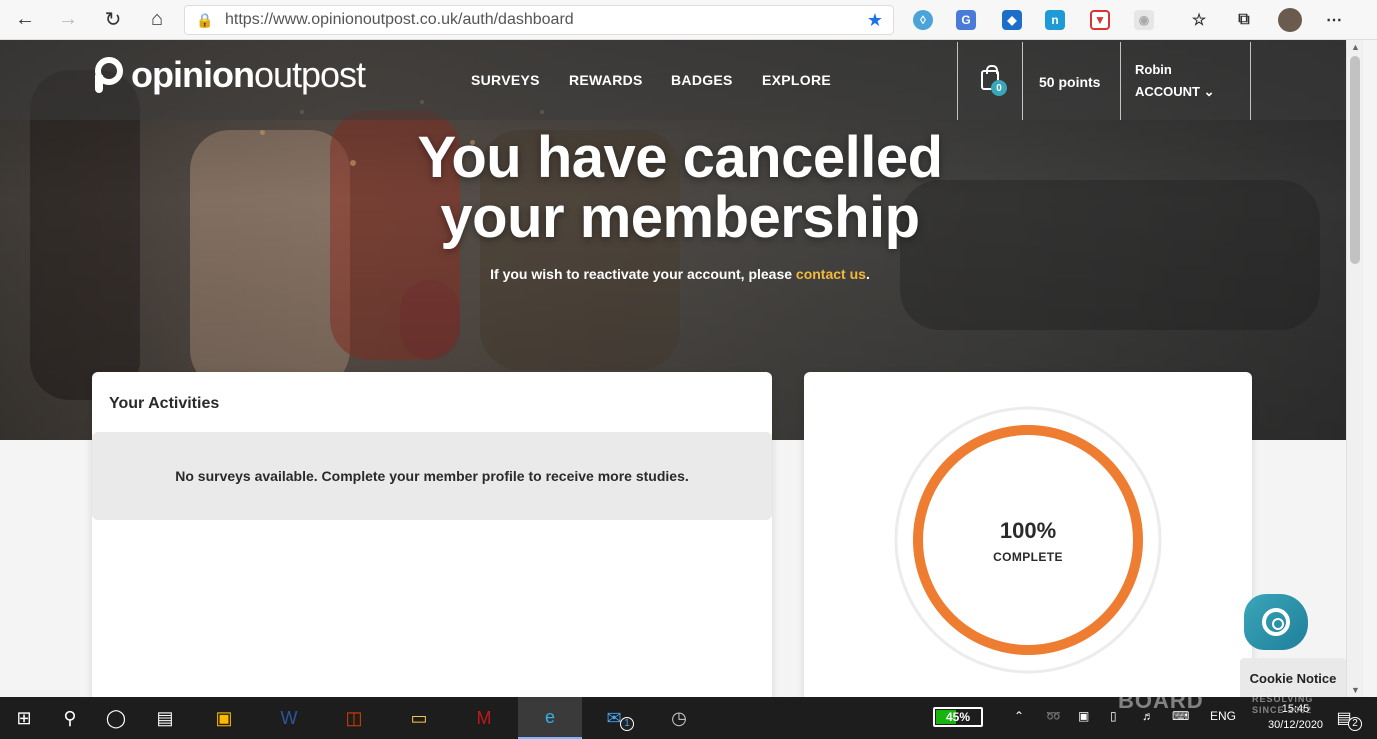 Image resolution: width=1377 pixels, height=739 pixels. I want to click on watermark-text: BOARD, so click(1161, 700).